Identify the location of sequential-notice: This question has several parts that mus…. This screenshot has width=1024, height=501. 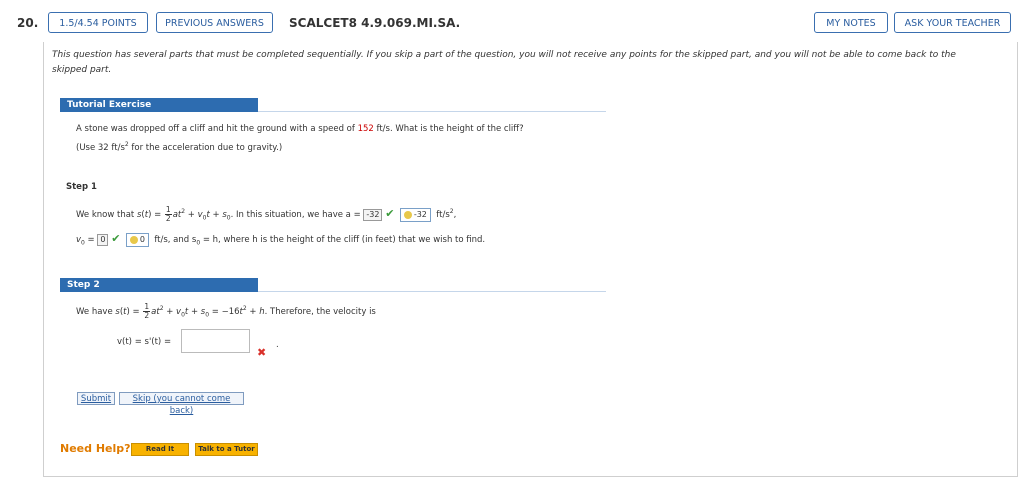
(504, 62).